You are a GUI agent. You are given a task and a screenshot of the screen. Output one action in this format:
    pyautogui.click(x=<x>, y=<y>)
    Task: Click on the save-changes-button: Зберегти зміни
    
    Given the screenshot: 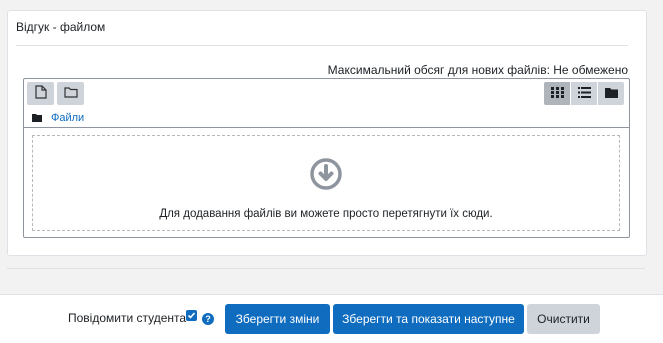 What is the action you would take?
    pyautogui.click(x=277, y=319)
    